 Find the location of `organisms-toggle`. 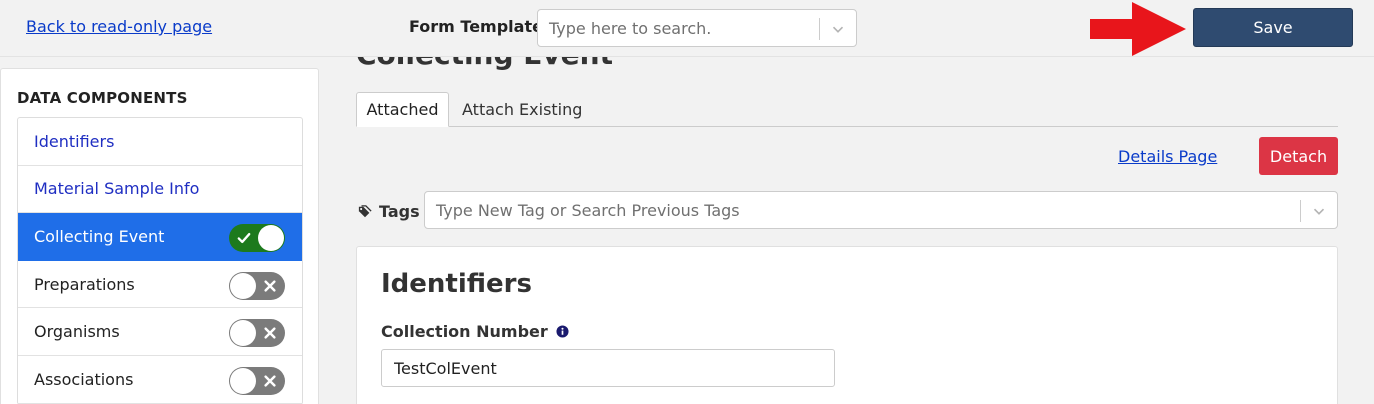

organisms-toggle is located at coordinates (257, 333).